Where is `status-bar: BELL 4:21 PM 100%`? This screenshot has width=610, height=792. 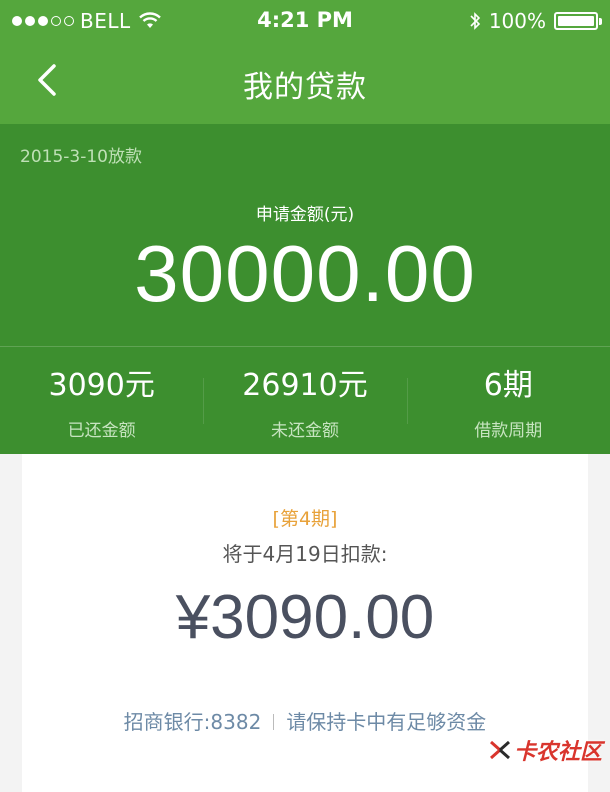 status-bar: BELL 4:21 PM 100% is located at coordinates (305, 21).